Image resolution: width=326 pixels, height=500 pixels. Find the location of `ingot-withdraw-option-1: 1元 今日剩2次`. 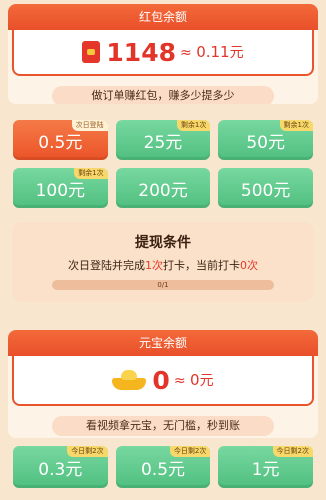

ingot-withdraw-option-1: 1元 今日剩2次 is located at coordinates (265, 467).